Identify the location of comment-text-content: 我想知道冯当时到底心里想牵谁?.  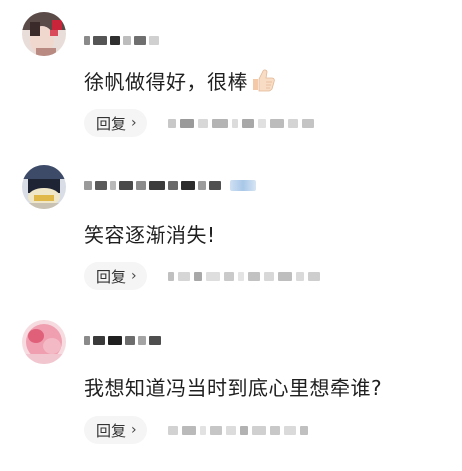
(233, 388).